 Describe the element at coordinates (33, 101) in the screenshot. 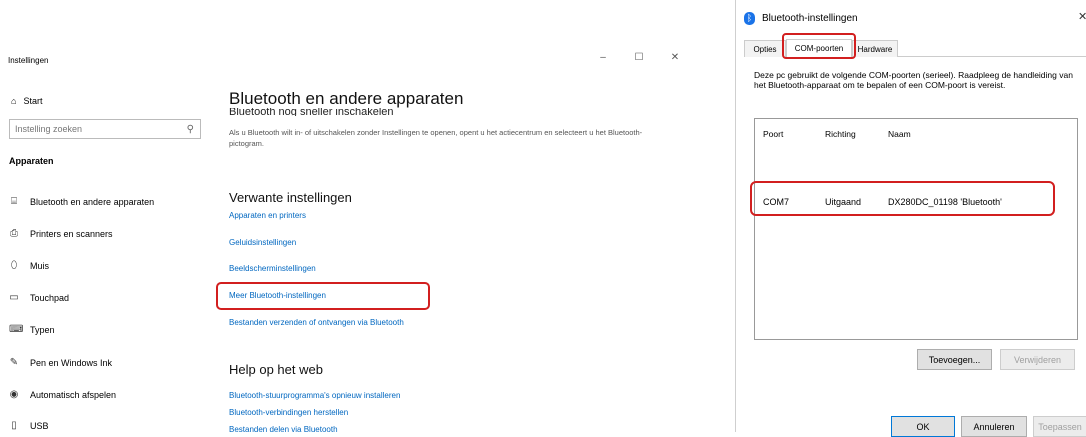

I see `nav-start-label: Start` at that location.